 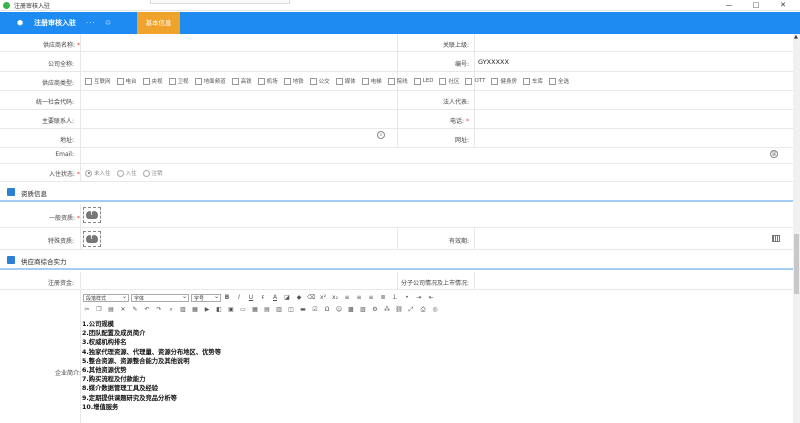 I want to click on ordered-list-icon: ⒈, so click(x=395, y=298).